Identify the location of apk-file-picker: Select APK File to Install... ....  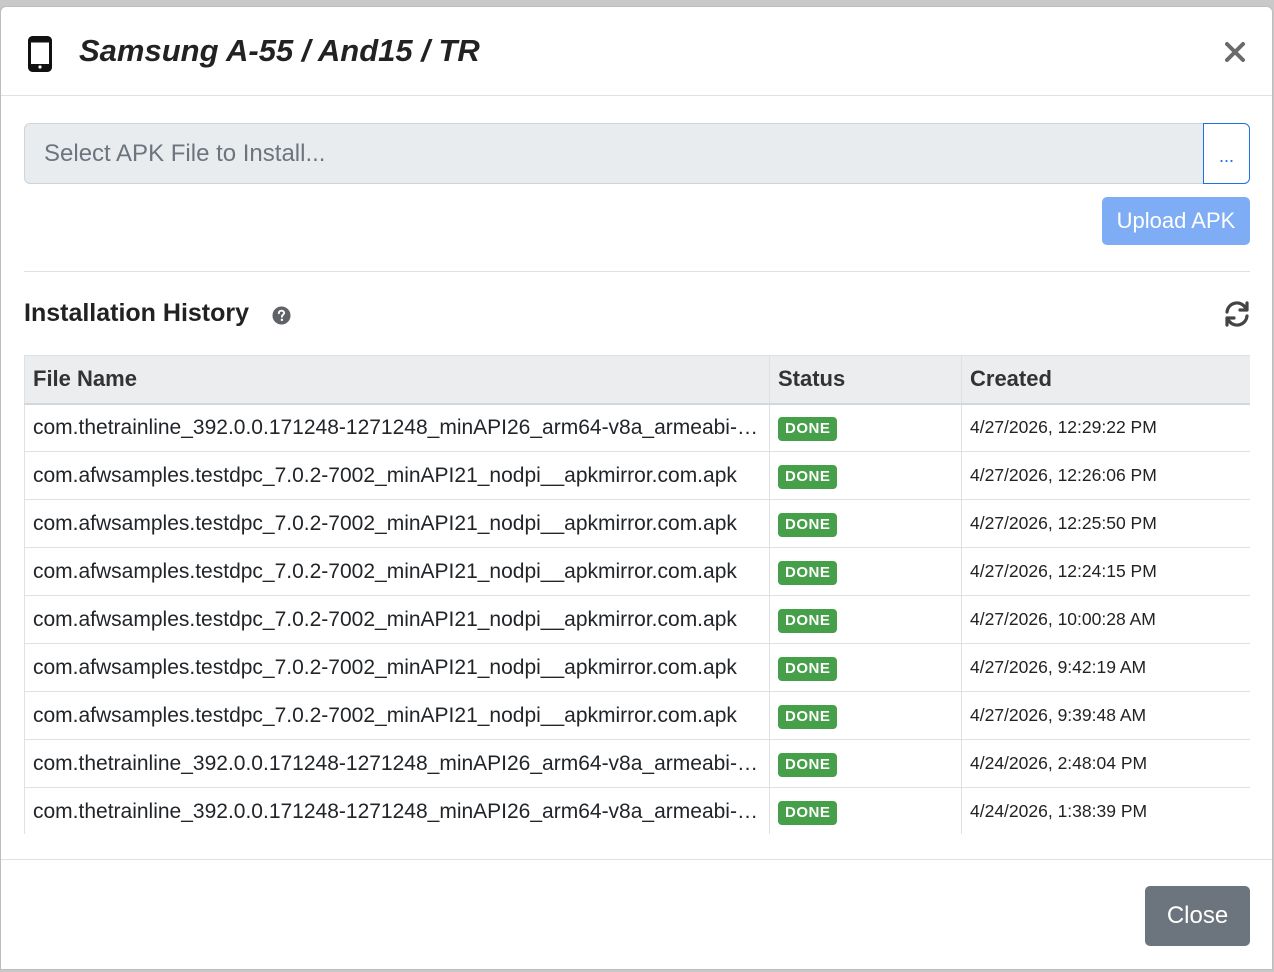
(637, 153).